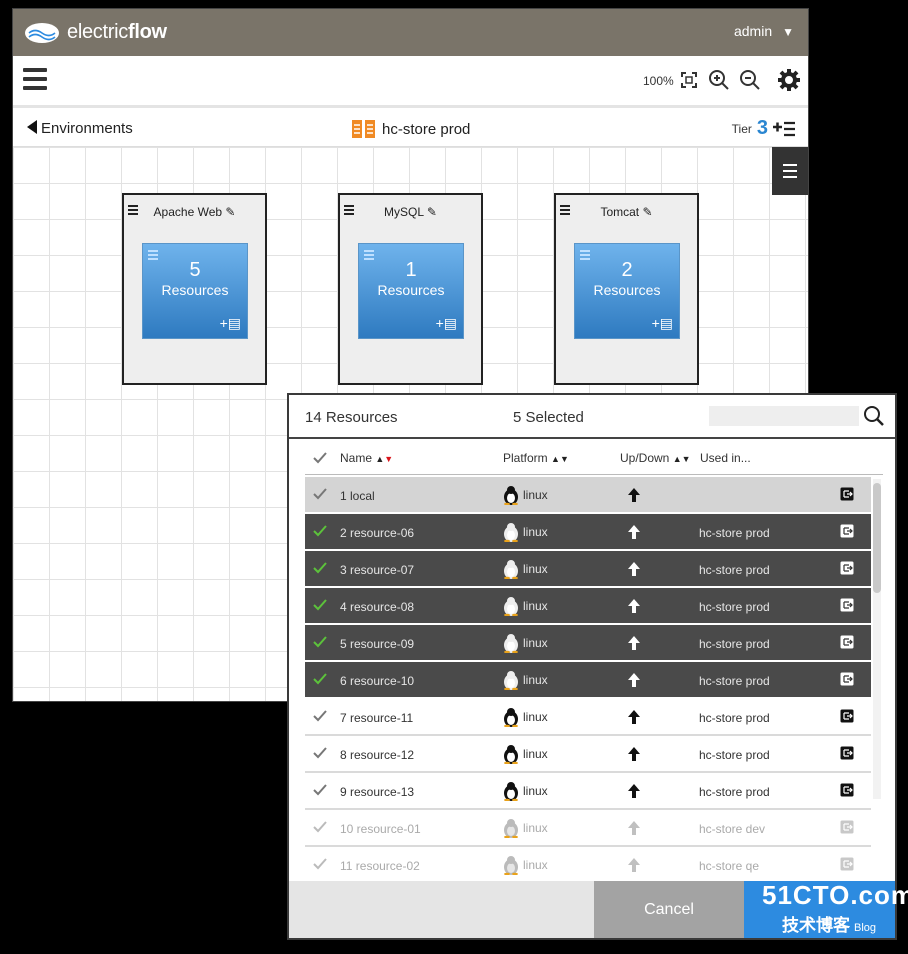 The height and width of the screenshot is (954, 908). I want to click on column-platform: Platform ▲▼, so click(536, 458).